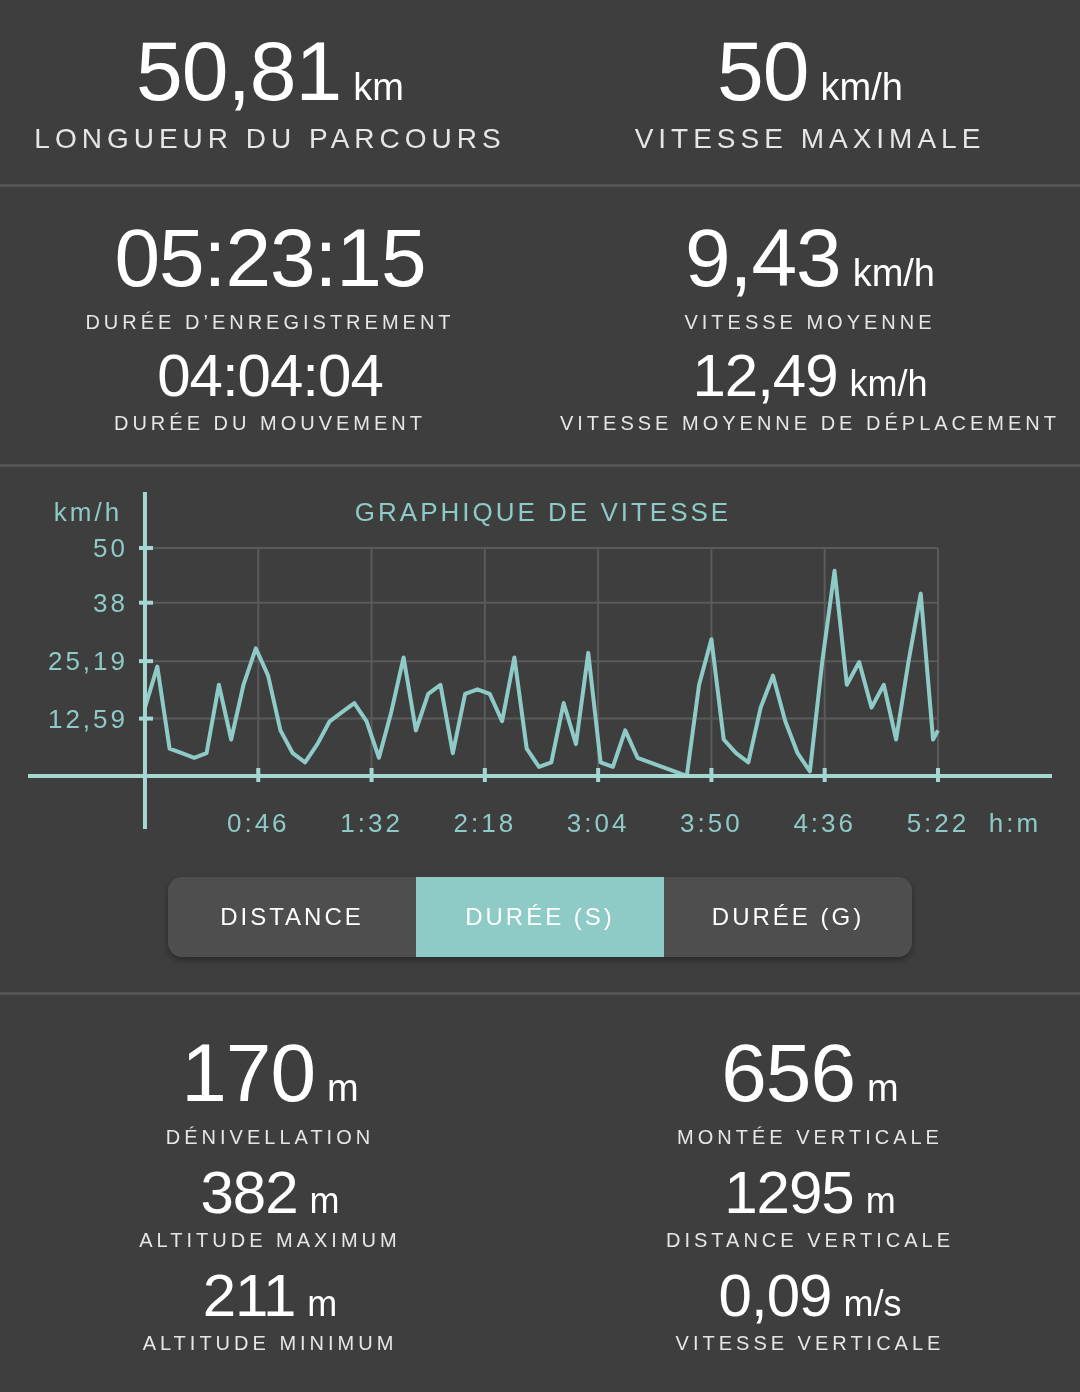  What do you see at coordinates (378, 87) in the screenshot?
I see `unit-label: km` at bounding box center [378, 87].